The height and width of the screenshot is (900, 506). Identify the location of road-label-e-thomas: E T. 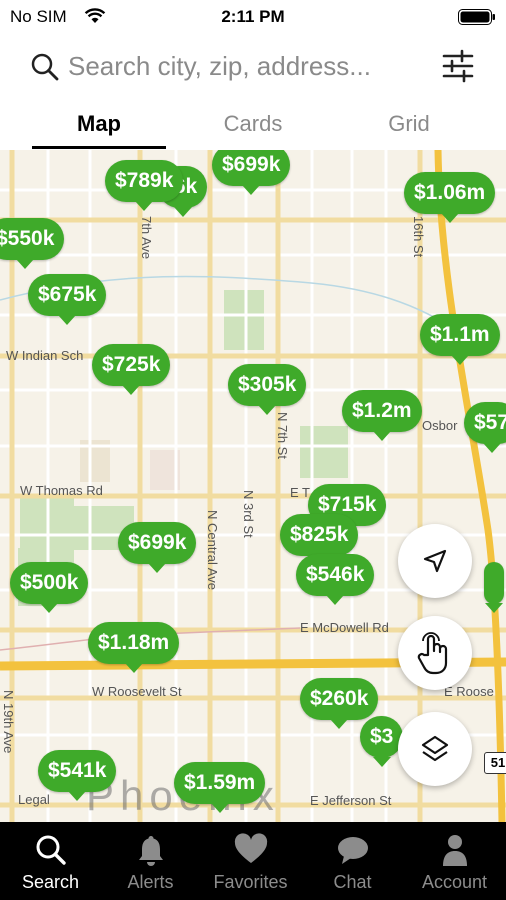
(300, 492).